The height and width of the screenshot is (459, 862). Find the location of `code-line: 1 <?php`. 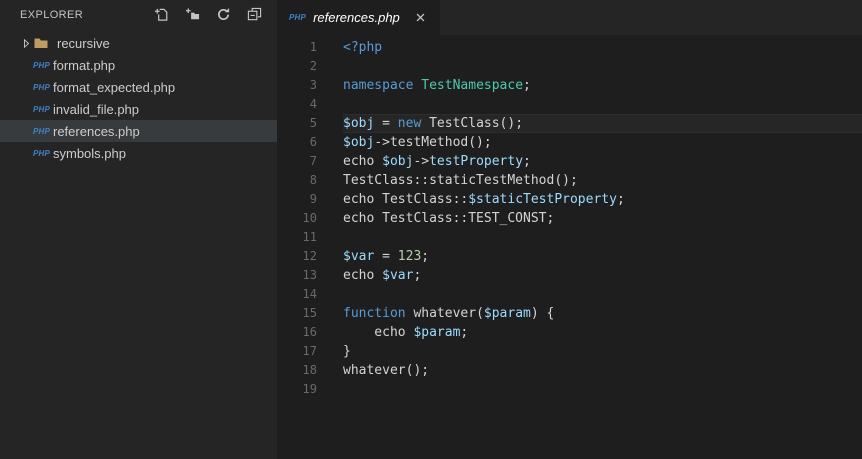

code-line: 1 <?php is located at coordinates (569, 47).